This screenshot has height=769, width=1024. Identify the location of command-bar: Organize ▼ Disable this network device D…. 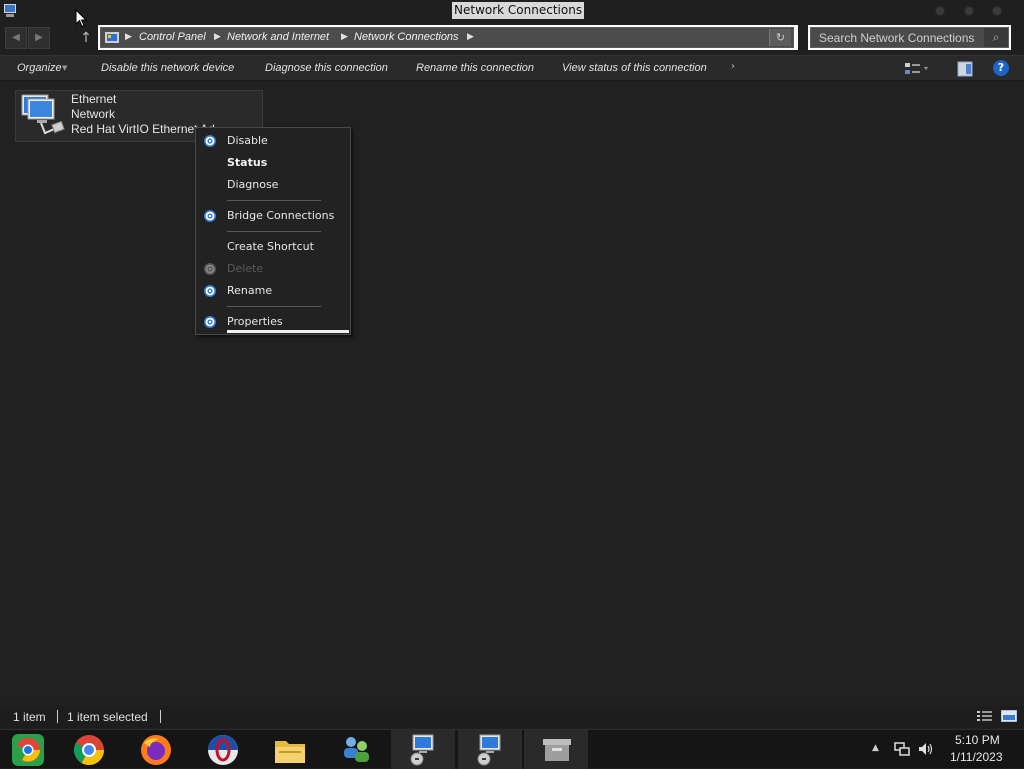
(512, 68).